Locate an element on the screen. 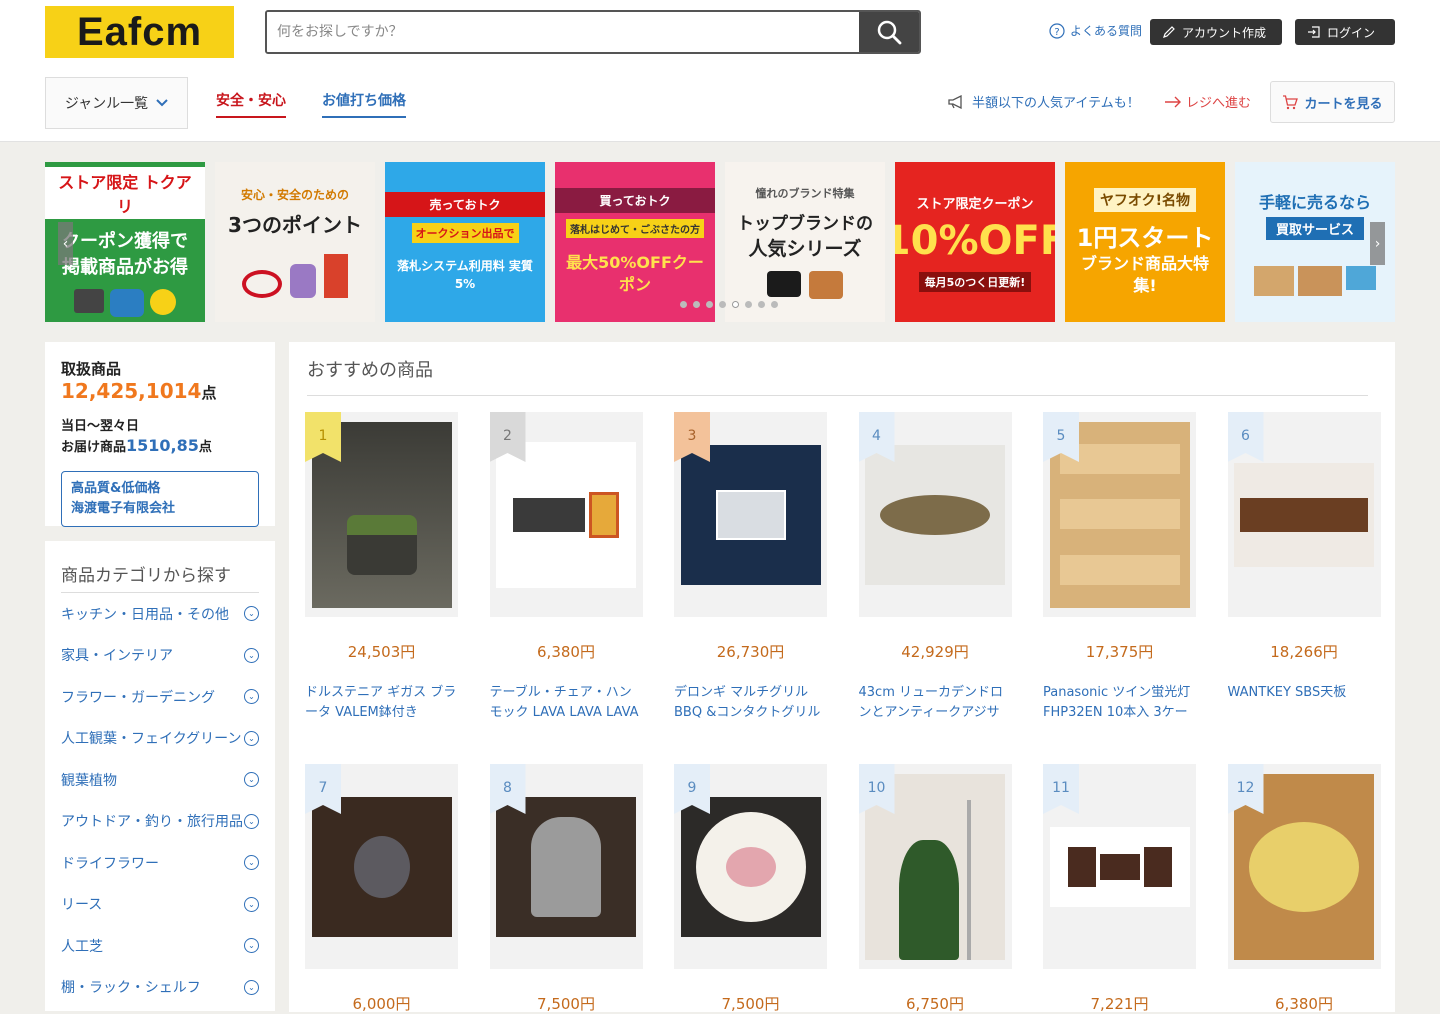  product-card: 12 is located at coordinates (1304, 866).